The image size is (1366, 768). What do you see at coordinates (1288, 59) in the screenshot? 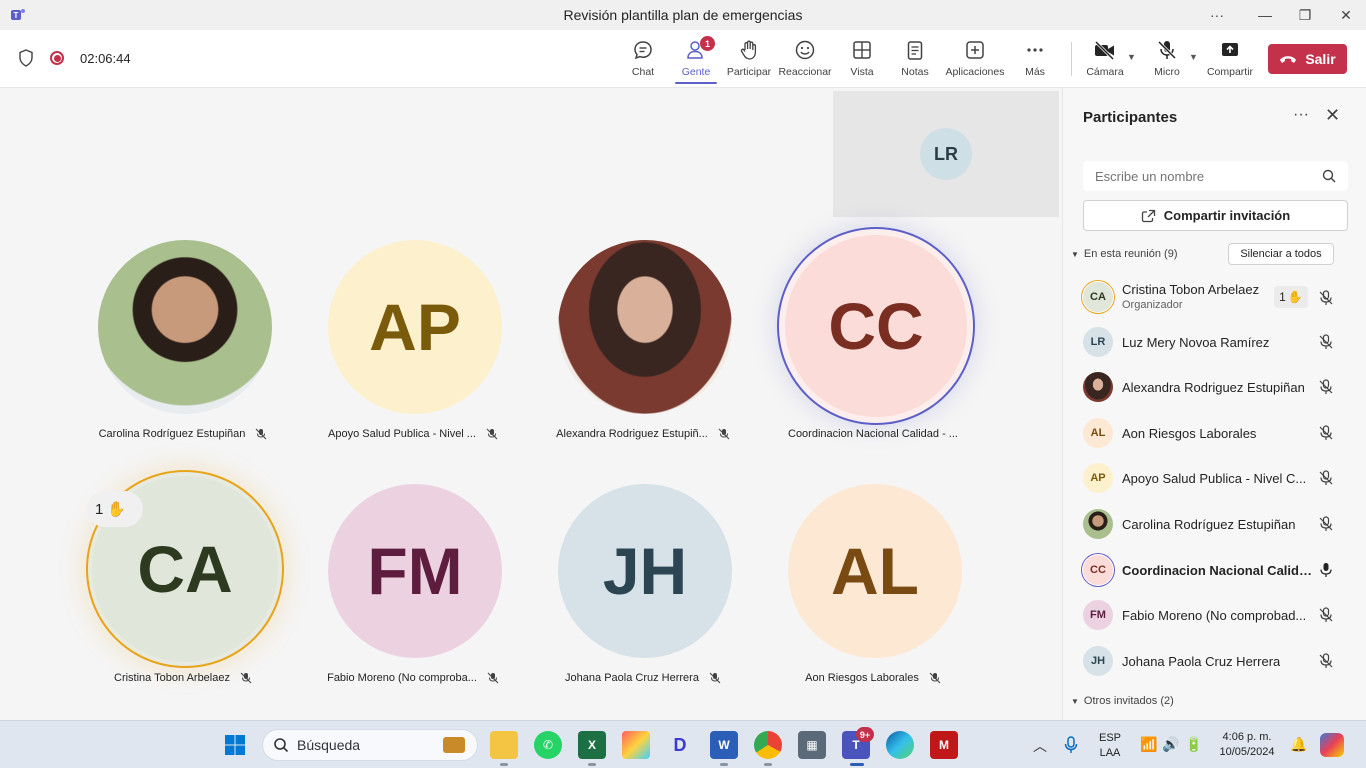
I see `hang-up-icon` at bounding box center [1288, 59].